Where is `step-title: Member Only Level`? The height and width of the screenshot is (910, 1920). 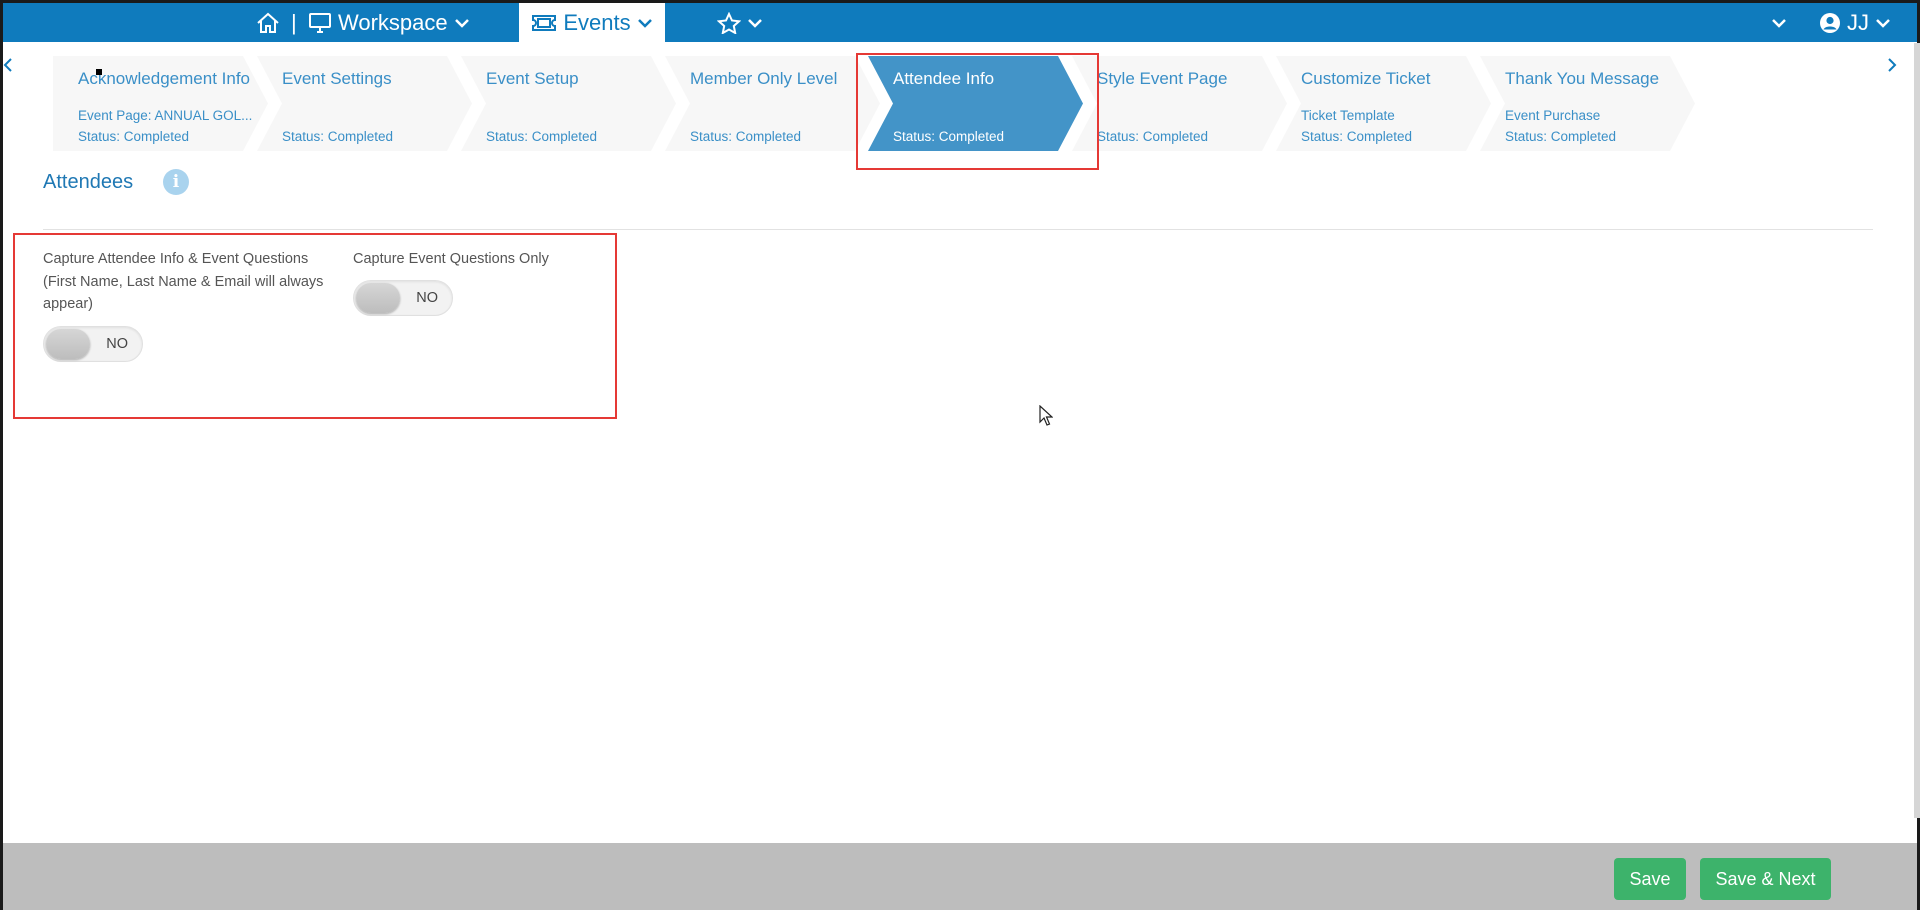 step-title: Member Only Level is located at coordinates (764, 78).